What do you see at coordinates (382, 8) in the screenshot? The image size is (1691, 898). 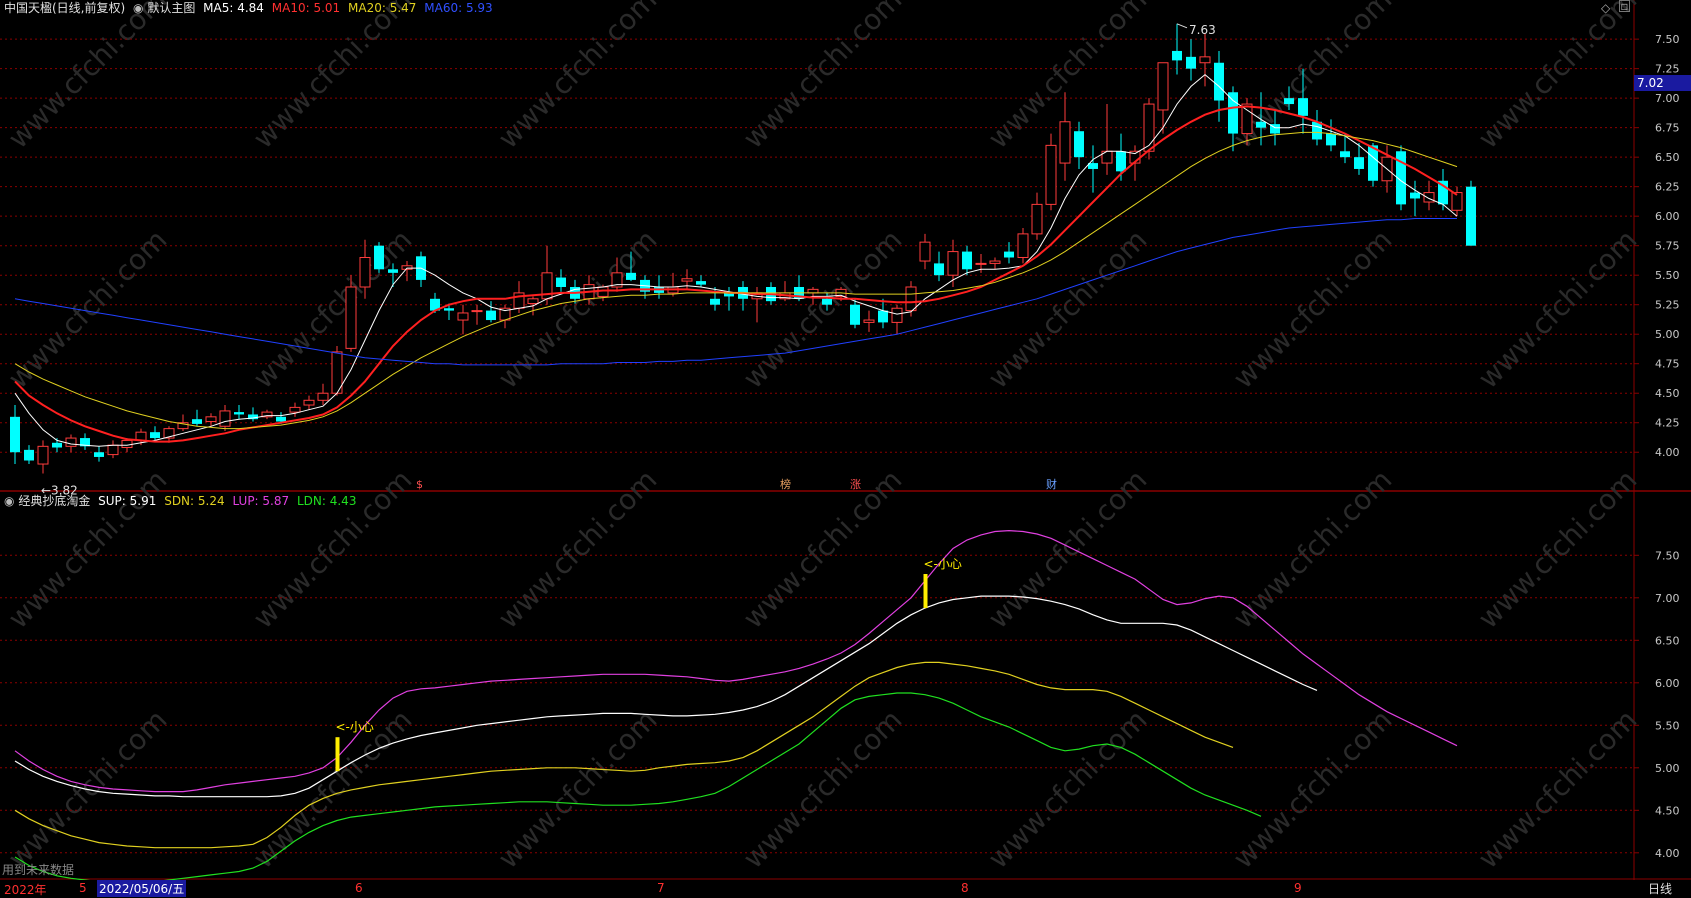 I see `ma20-value: MA20: 5.47` at bounding box center [382, 8].